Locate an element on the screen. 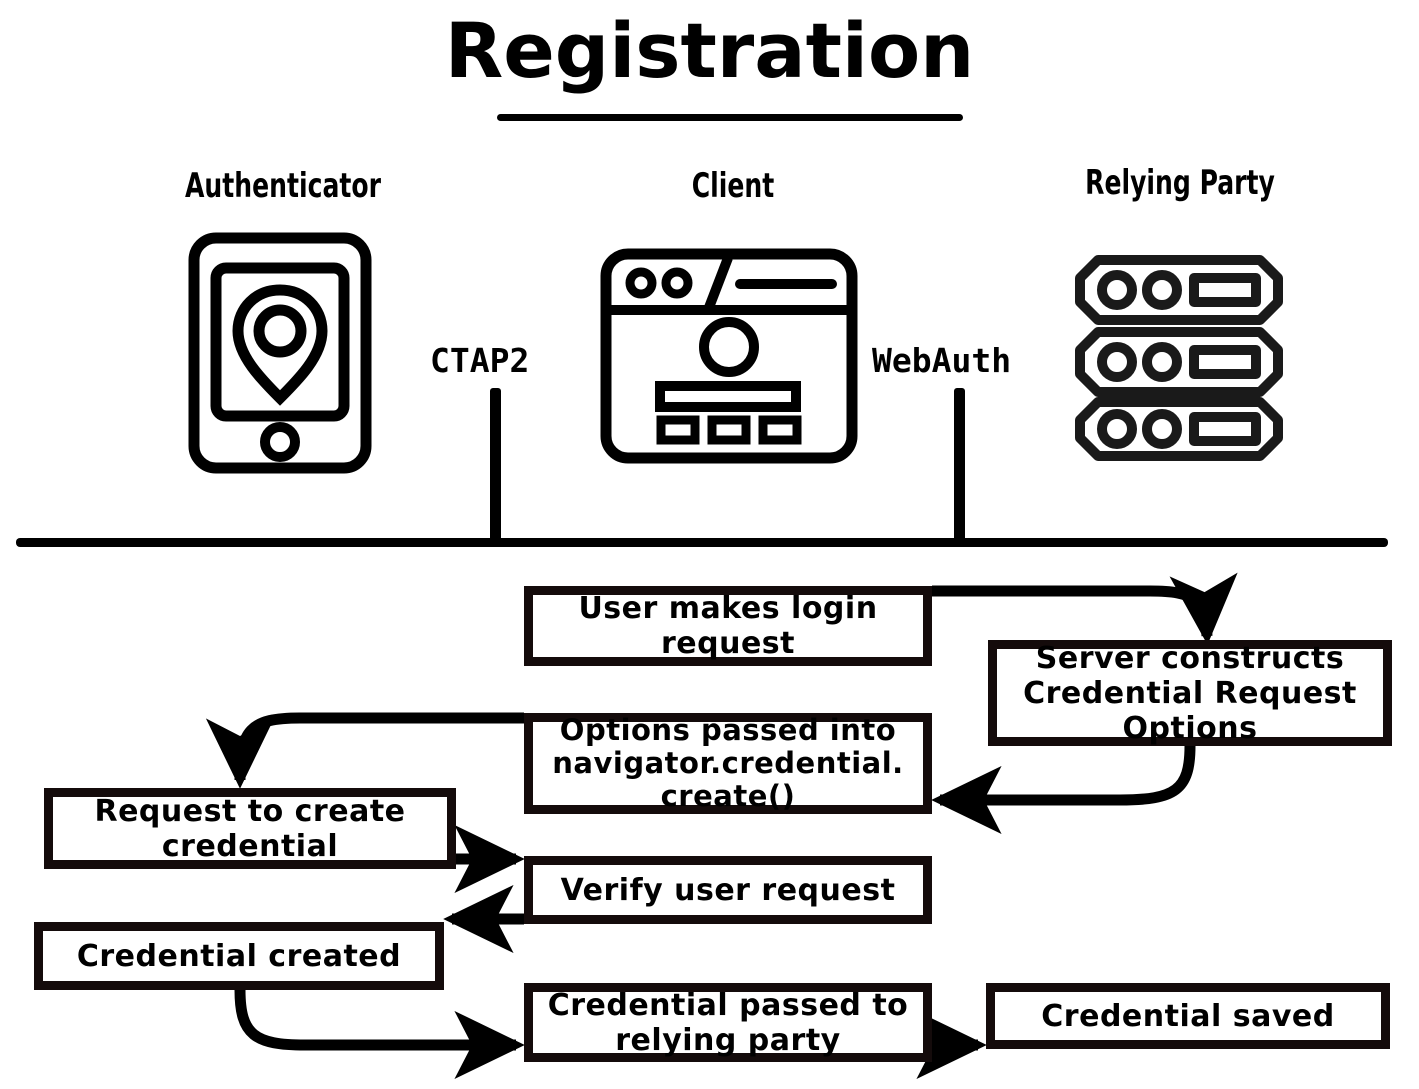 The image size is (1419, 1089). page-title: Registration is located at coordinates (709, 50).